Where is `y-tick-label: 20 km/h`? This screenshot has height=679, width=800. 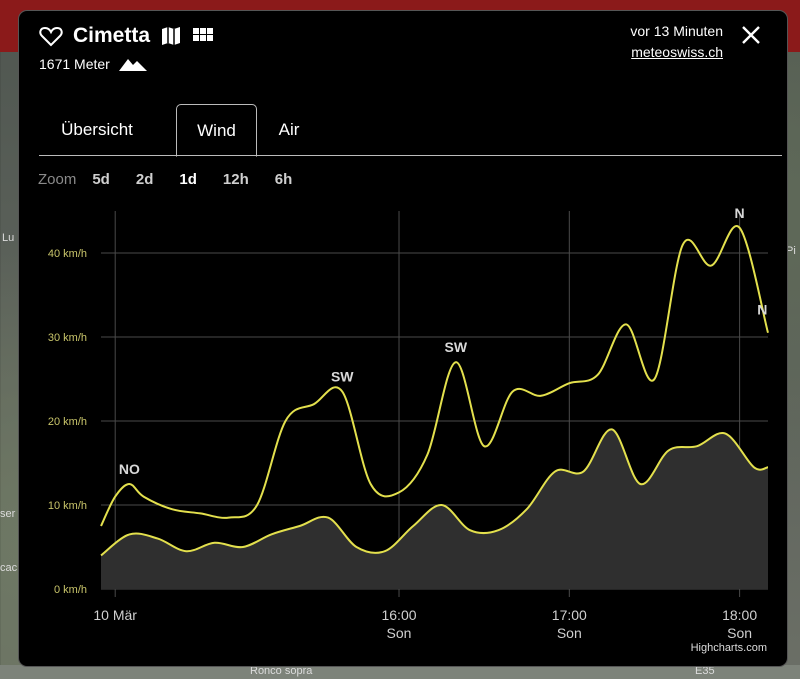
y-tick-label: 20 km/h is located at coordinates (67, 422).